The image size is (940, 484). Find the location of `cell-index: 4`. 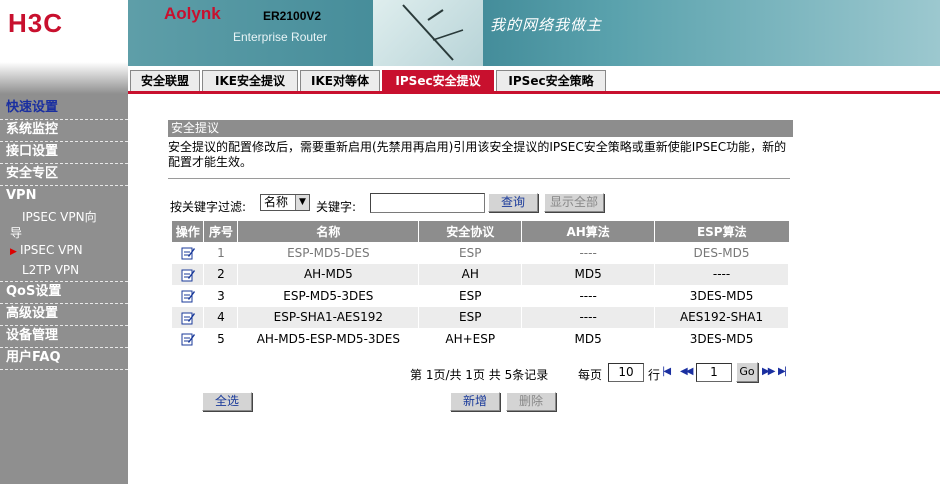

cell-index: 4 is located at coordinates (221, 317).